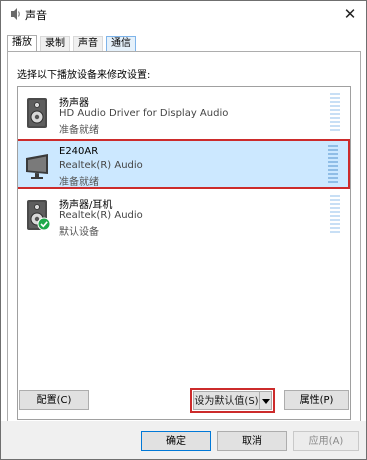 The image size is (367, 460). What do you see at coordinates (184, 216) in the screenshot?
I see `device-item-speaker-headphones: 扬声器/耳机 Realtek(R) Audio 默认设备` at bounding box center [184, 216].